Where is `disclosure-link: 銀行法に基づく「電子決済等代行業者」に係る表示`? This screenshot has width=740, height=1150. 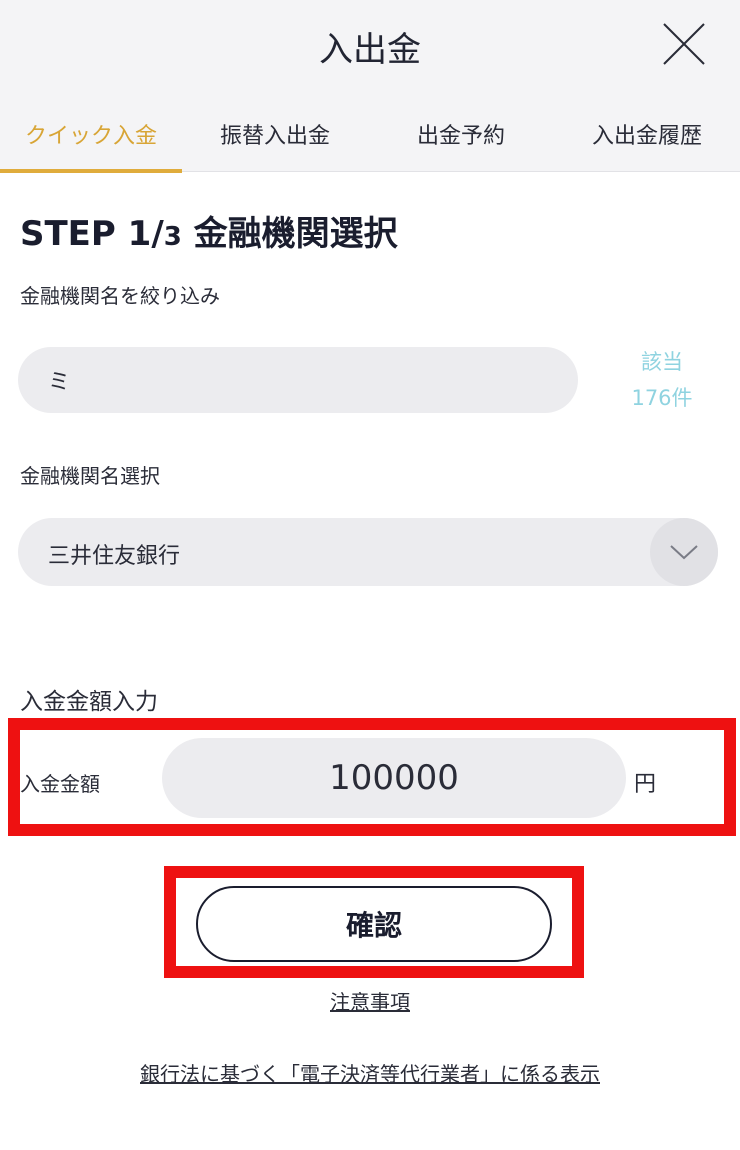
disclosure-link: 銀行法に基づく「電子決済等代行業者」に係る表示 is located at coordinates (370, 1074).